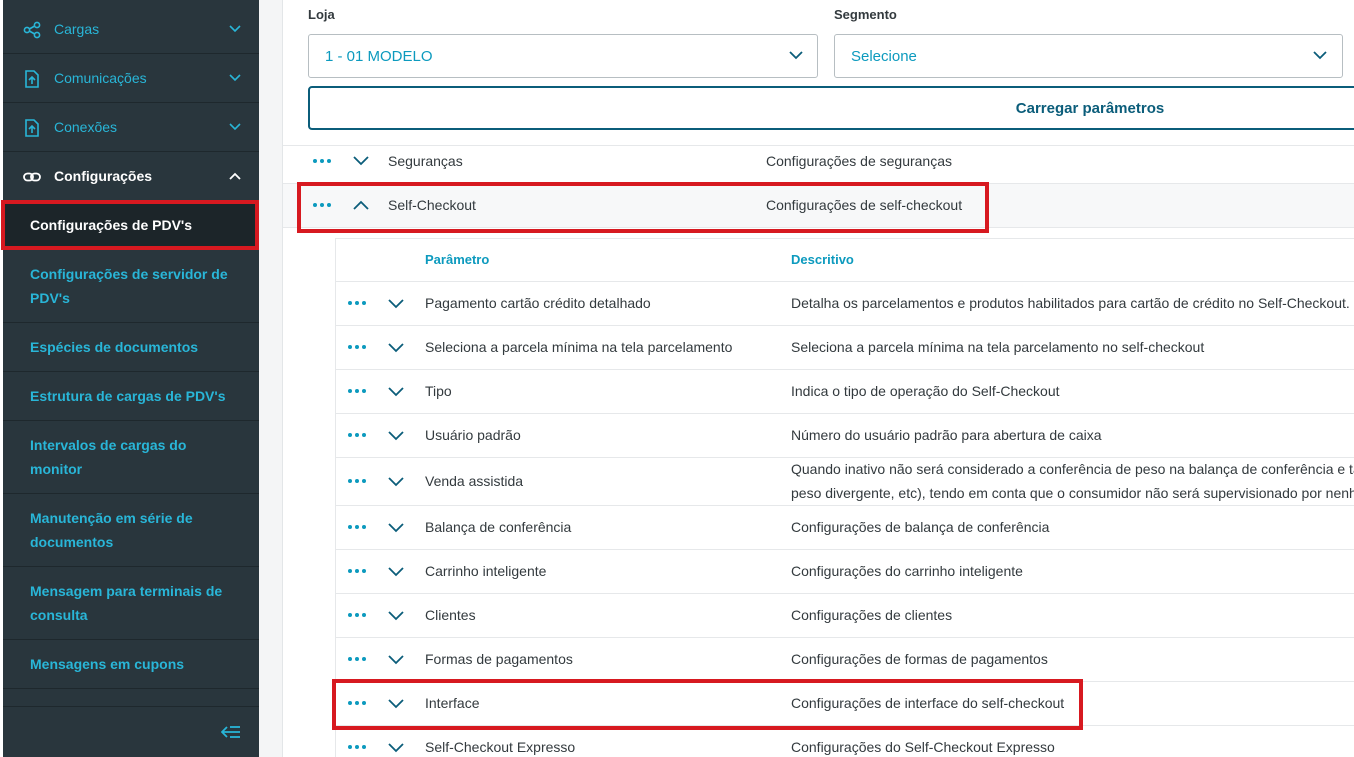 This screenshot has width=1354, height=757. I want to click on table-row: Clientes Configurações de clientes, so click(845, 616).